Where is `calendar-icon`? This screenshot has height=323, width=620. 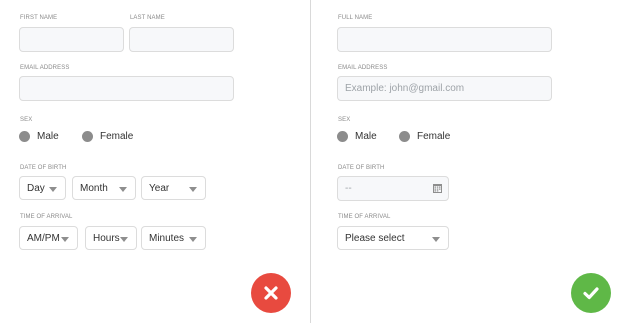
calendar-icon is located at coordinates (437, 188).